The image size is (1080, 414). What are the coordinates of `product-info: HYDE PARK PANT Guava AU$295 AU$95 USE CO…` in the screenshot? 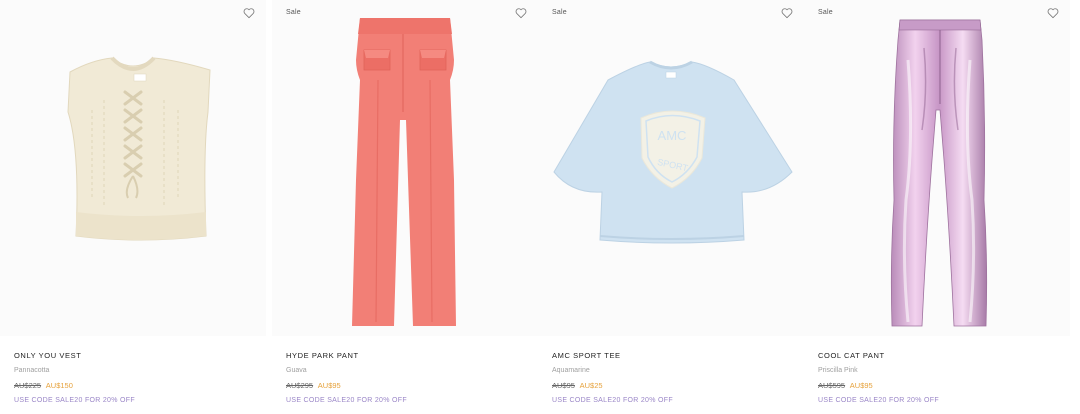 It's located at (411, 378).